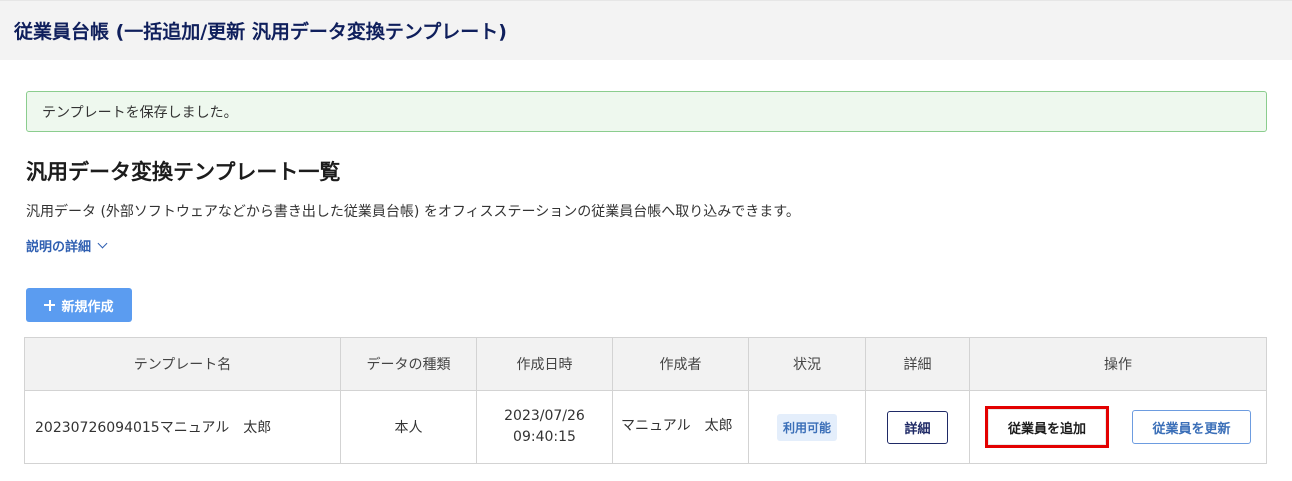 The image size is (1292, 481). What do you see at coordinates (544, 437) in the screenshot?
I see `created-time: 09:40:15` at bounding box center [544, 437].